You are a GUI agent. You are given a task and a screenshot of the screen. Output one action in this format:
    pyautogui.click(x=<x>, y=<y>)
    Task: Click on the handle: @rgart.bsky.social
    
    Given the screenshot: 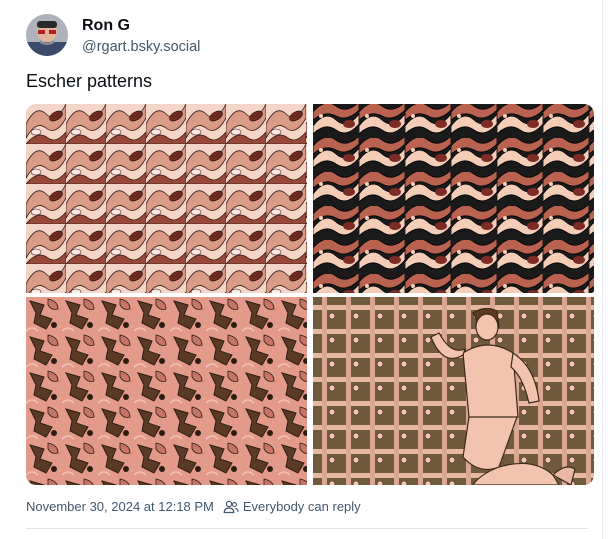 What is the action you would take?
    pyautogui.click(x=141, y=47)
    